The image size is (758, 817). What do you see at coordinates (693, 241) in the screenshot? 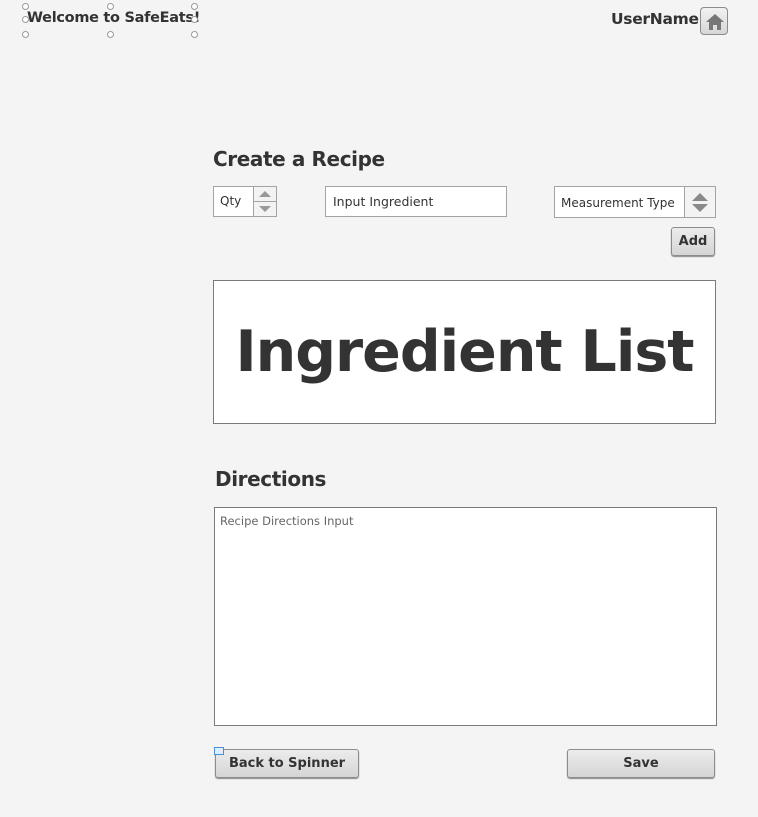
I see `add-ingredient-button: Add` at bounding box center [693, 241].